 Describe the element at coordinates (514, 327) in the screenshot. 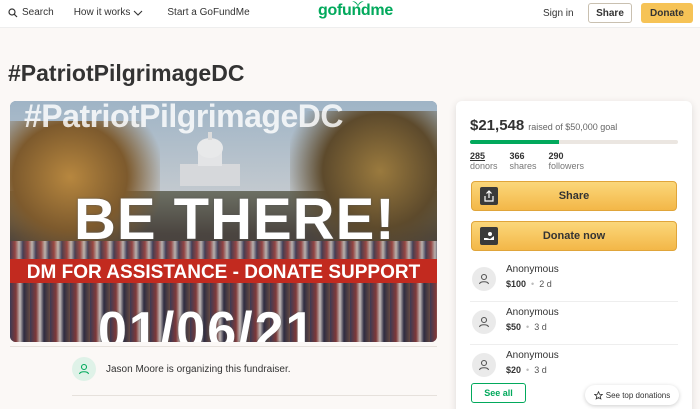

I see `donation-amount: $50` at that location.